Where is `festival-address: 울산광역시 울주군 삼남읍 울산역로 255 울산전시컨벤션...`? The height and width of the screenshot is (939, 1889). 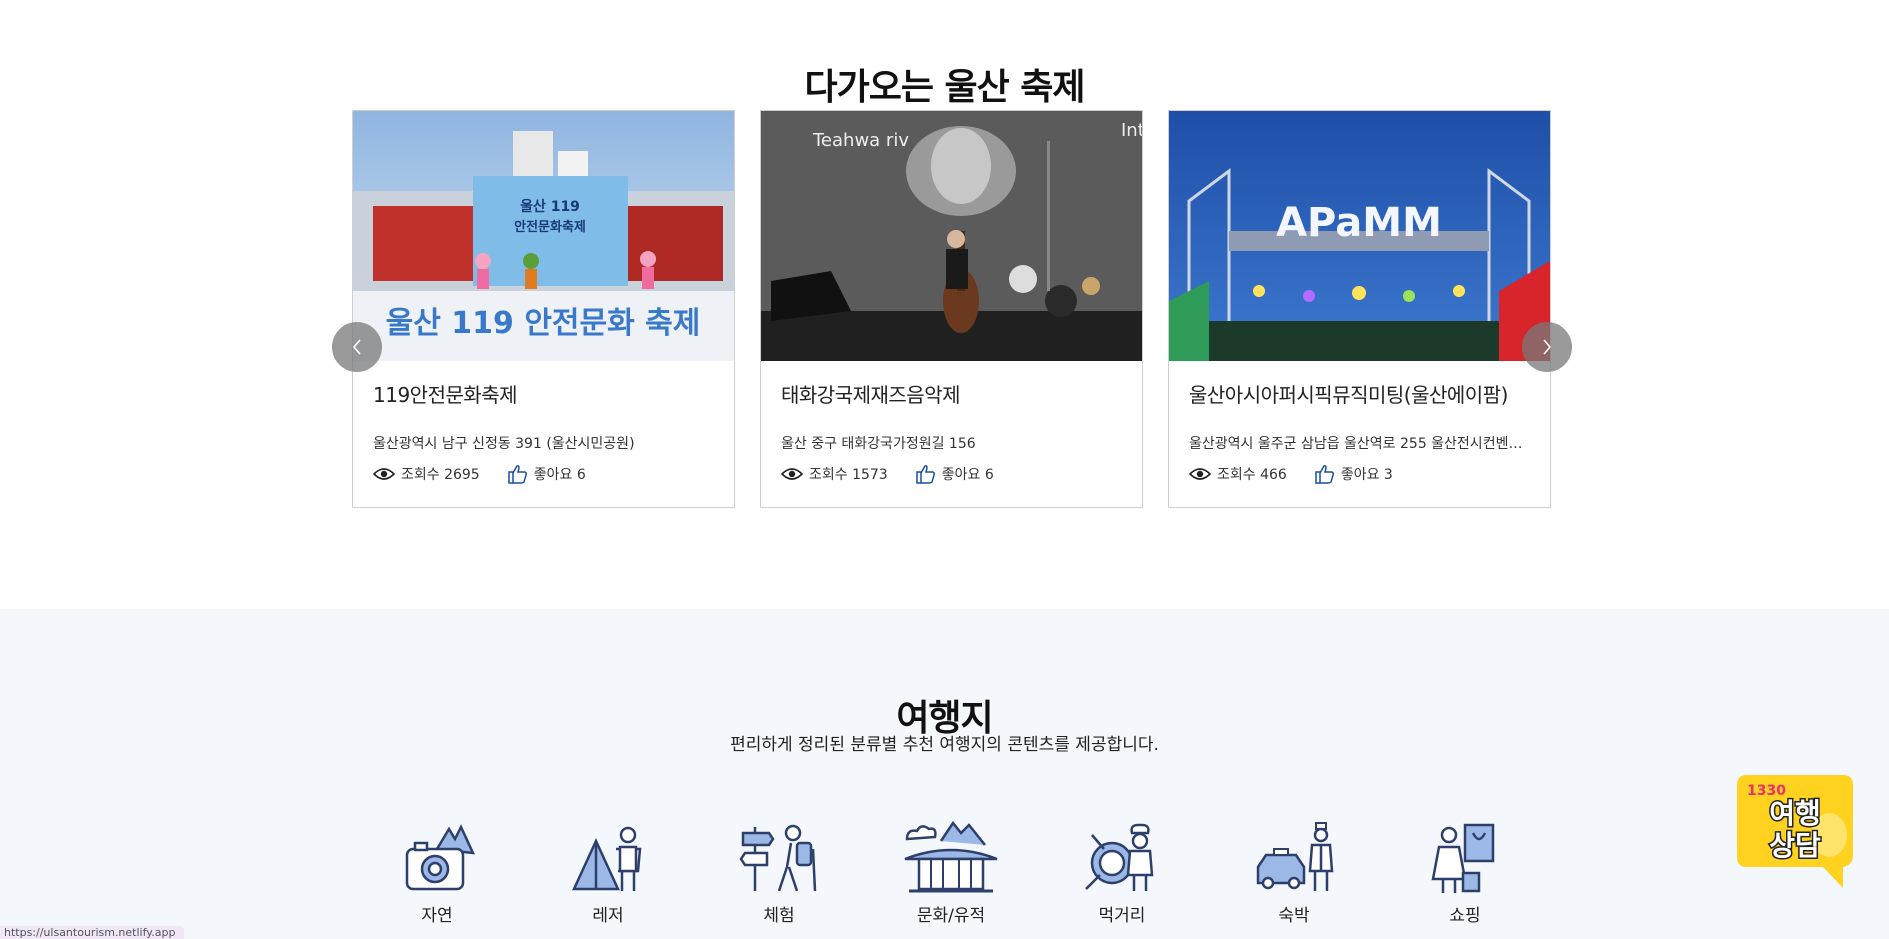 festival-address: 울산광역시 울주군 삼남읍 울산역로 255 울산전시컨벤션... is located at coordinates (1361, 444).